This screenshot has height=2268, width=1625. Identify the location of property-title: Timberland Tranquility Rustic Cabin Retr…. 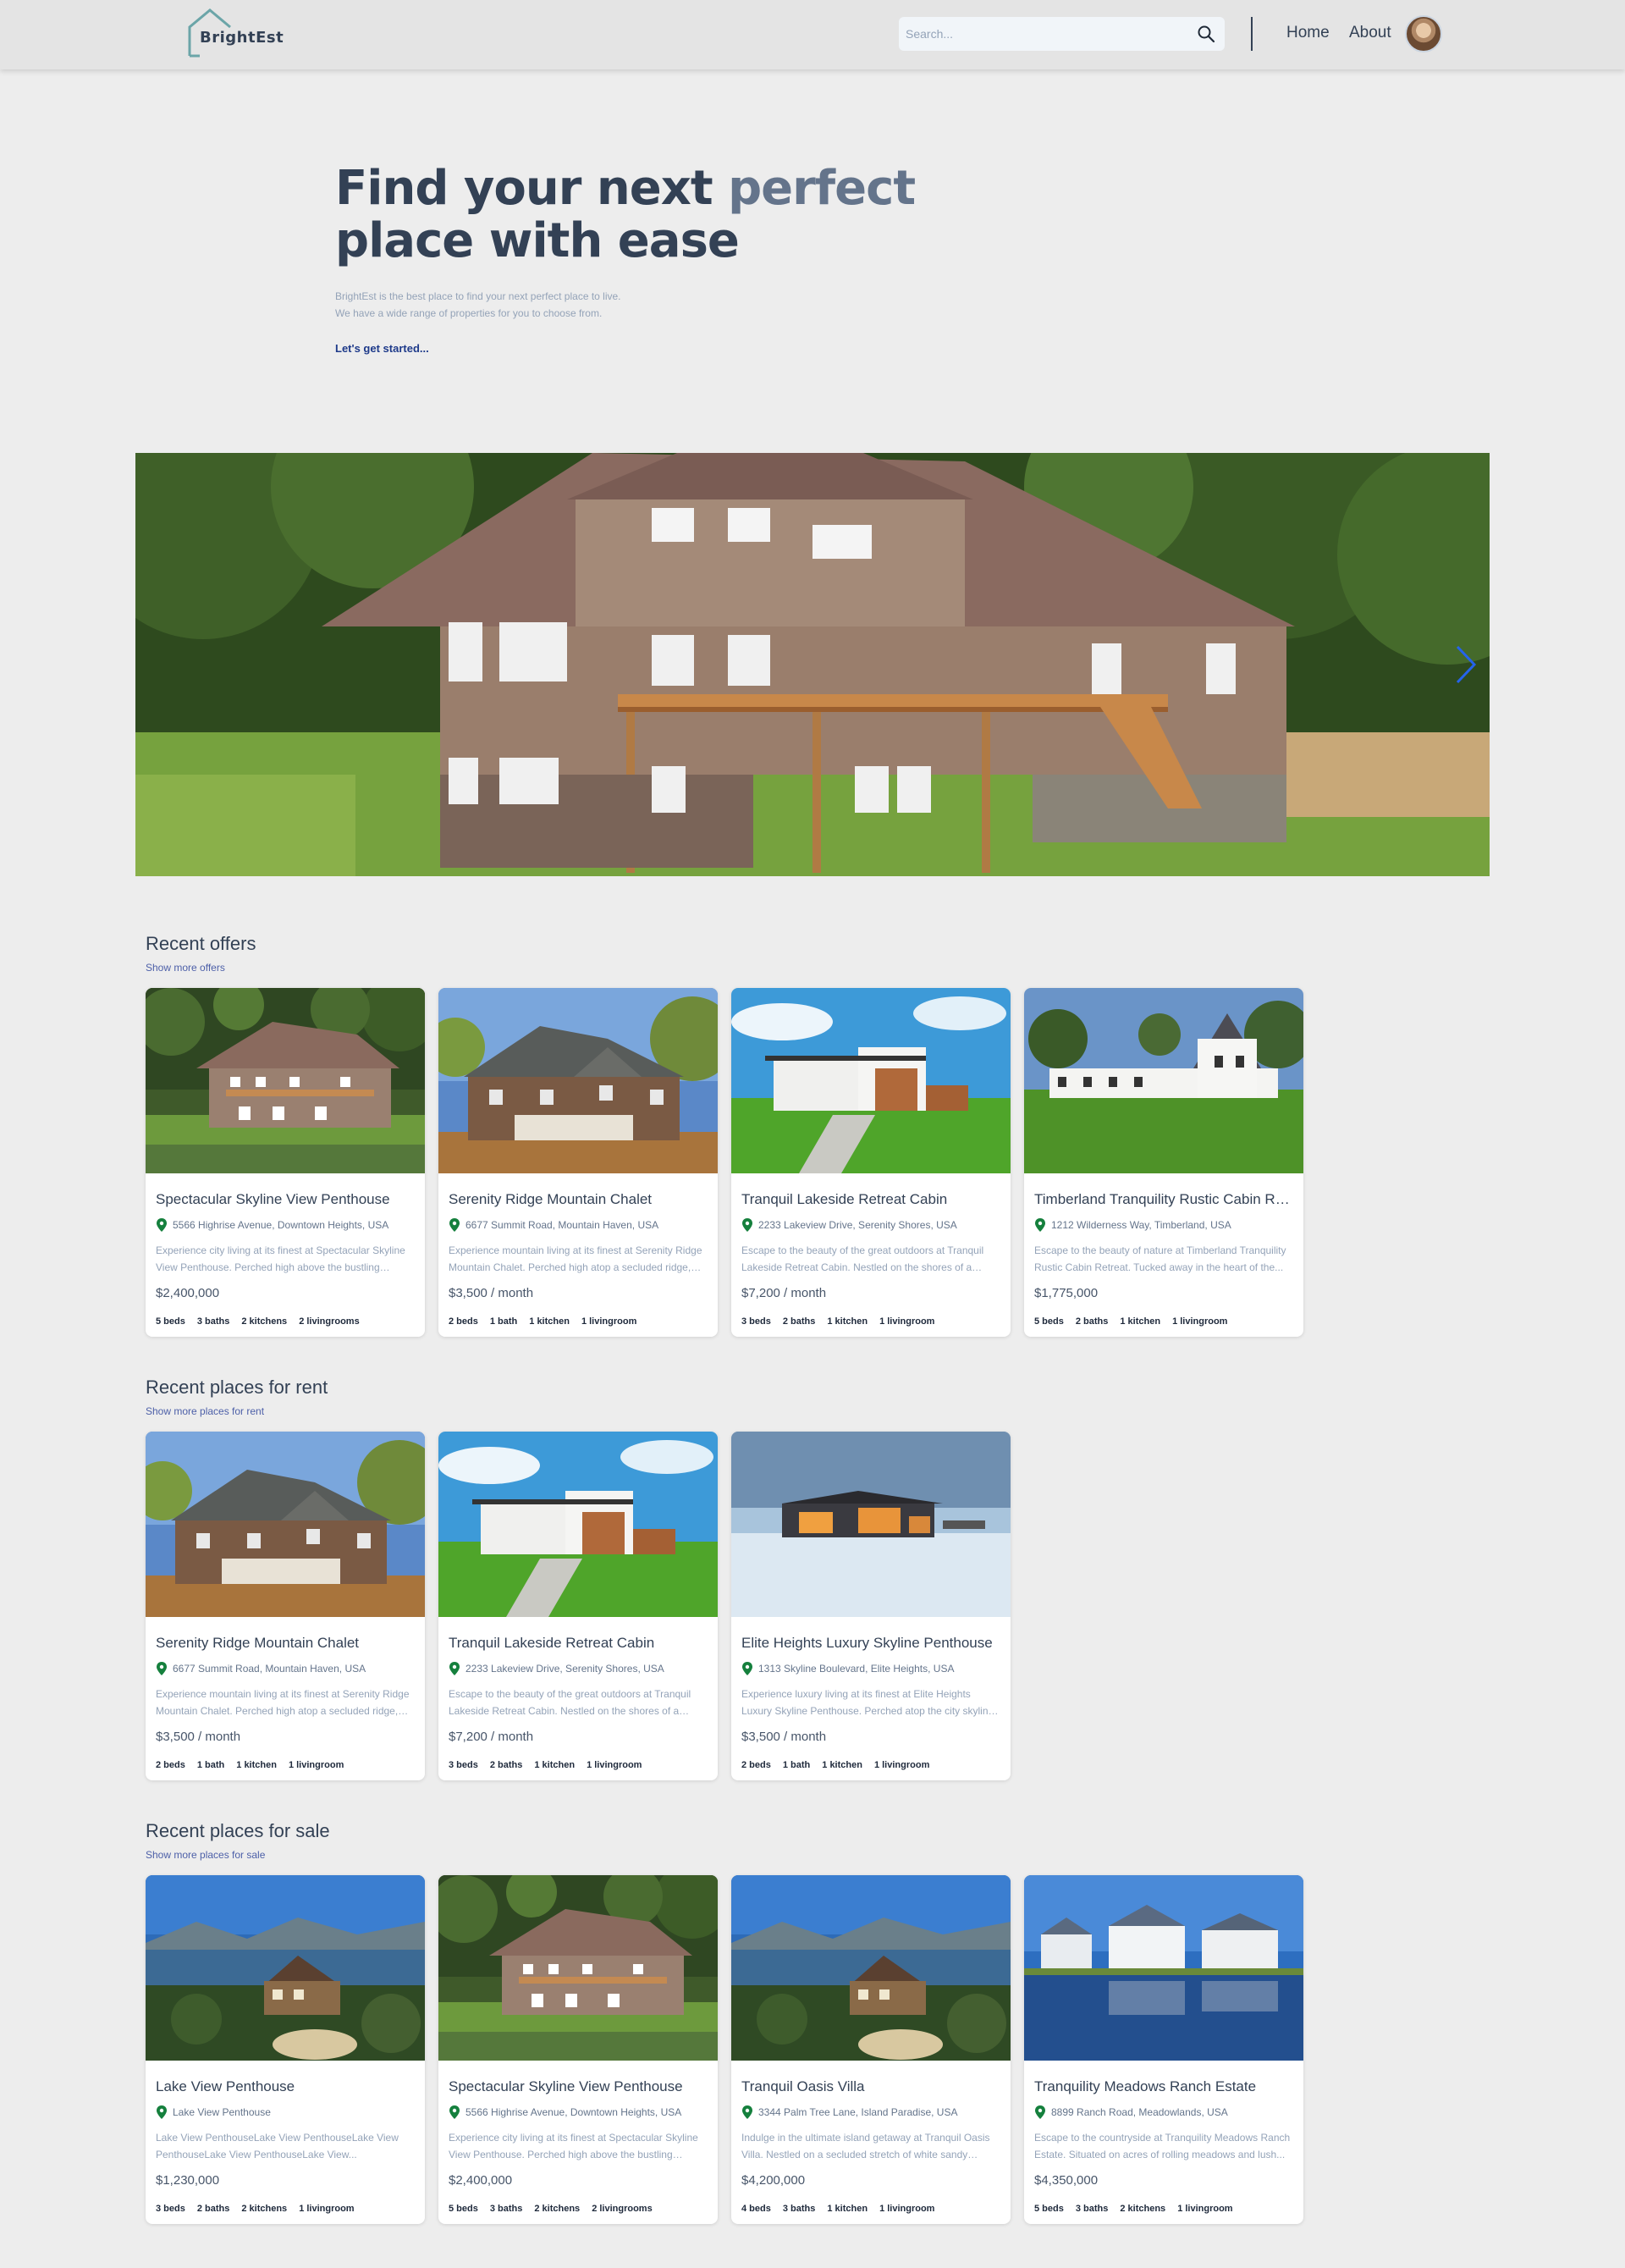
(1165, 1199).